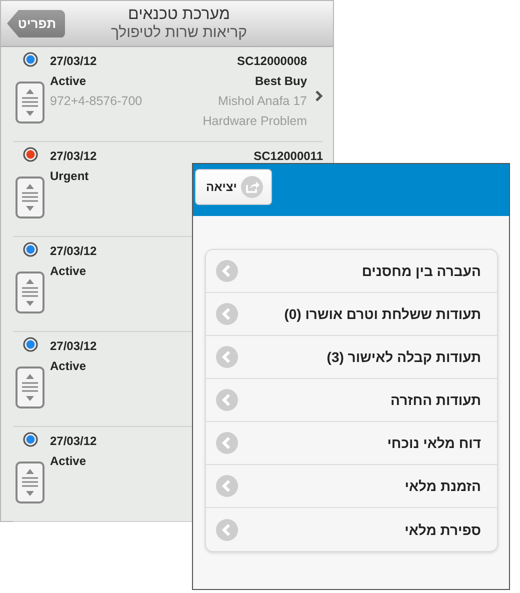  What do you see at coordinates (351, 271) in the screenshot?
I see `menu-item: העברה בין מחסנים` at bounding box center [351, 271].